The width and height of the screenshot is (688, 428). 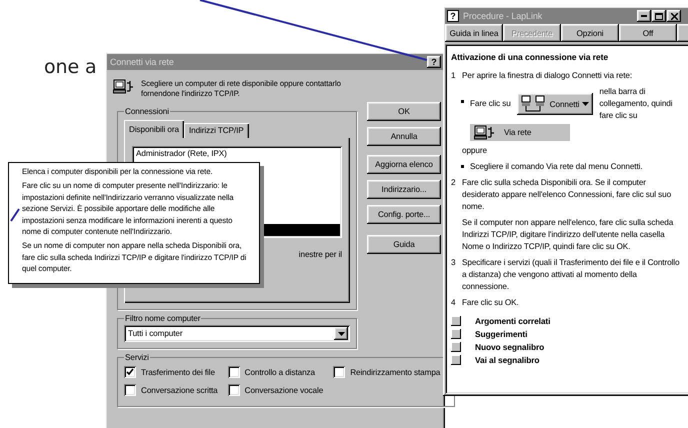 I want to click on checkbox-label: Conversazione scritta, so click(x=179, y=390).